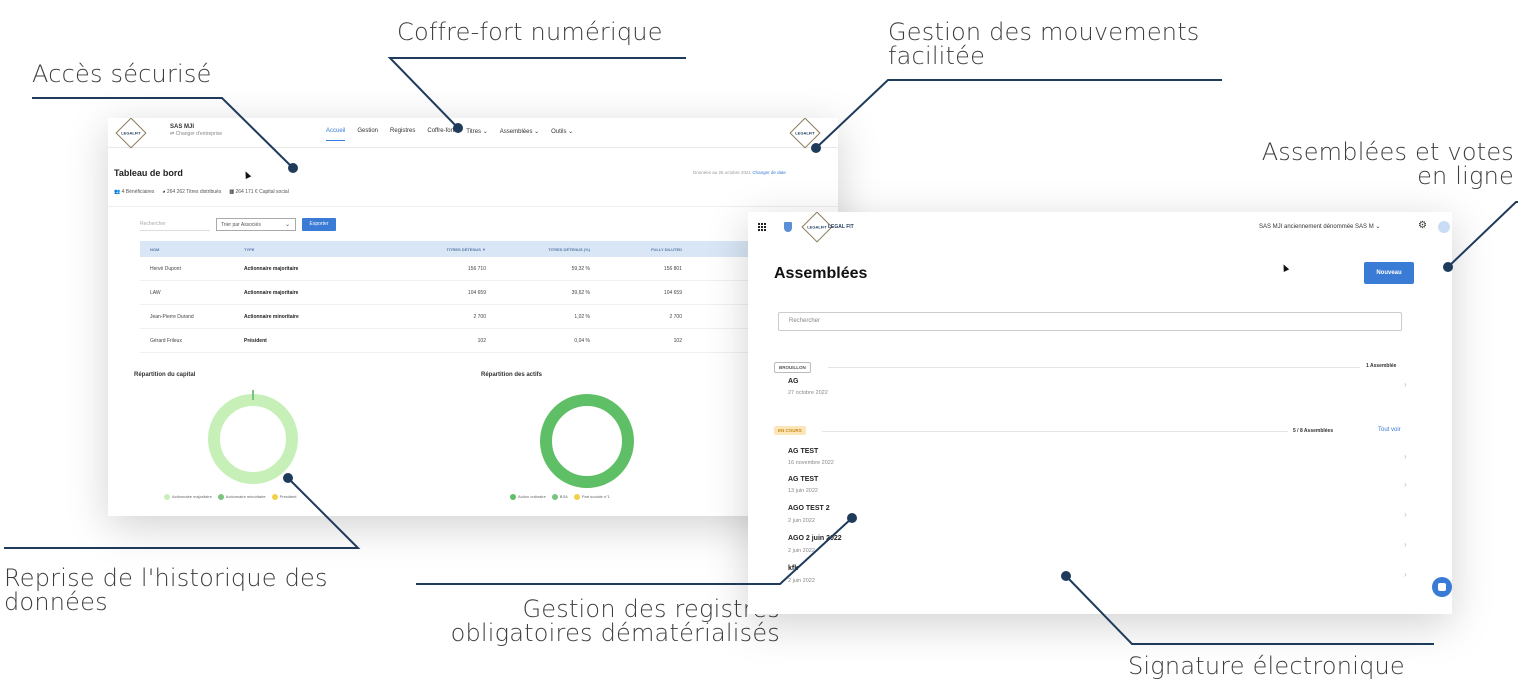 The width and height of the screenshot is (1518, 681). Describe the element at coordinates (1389, 430) in the screenshot. I see `see-all-link: Tout voir` at that location.